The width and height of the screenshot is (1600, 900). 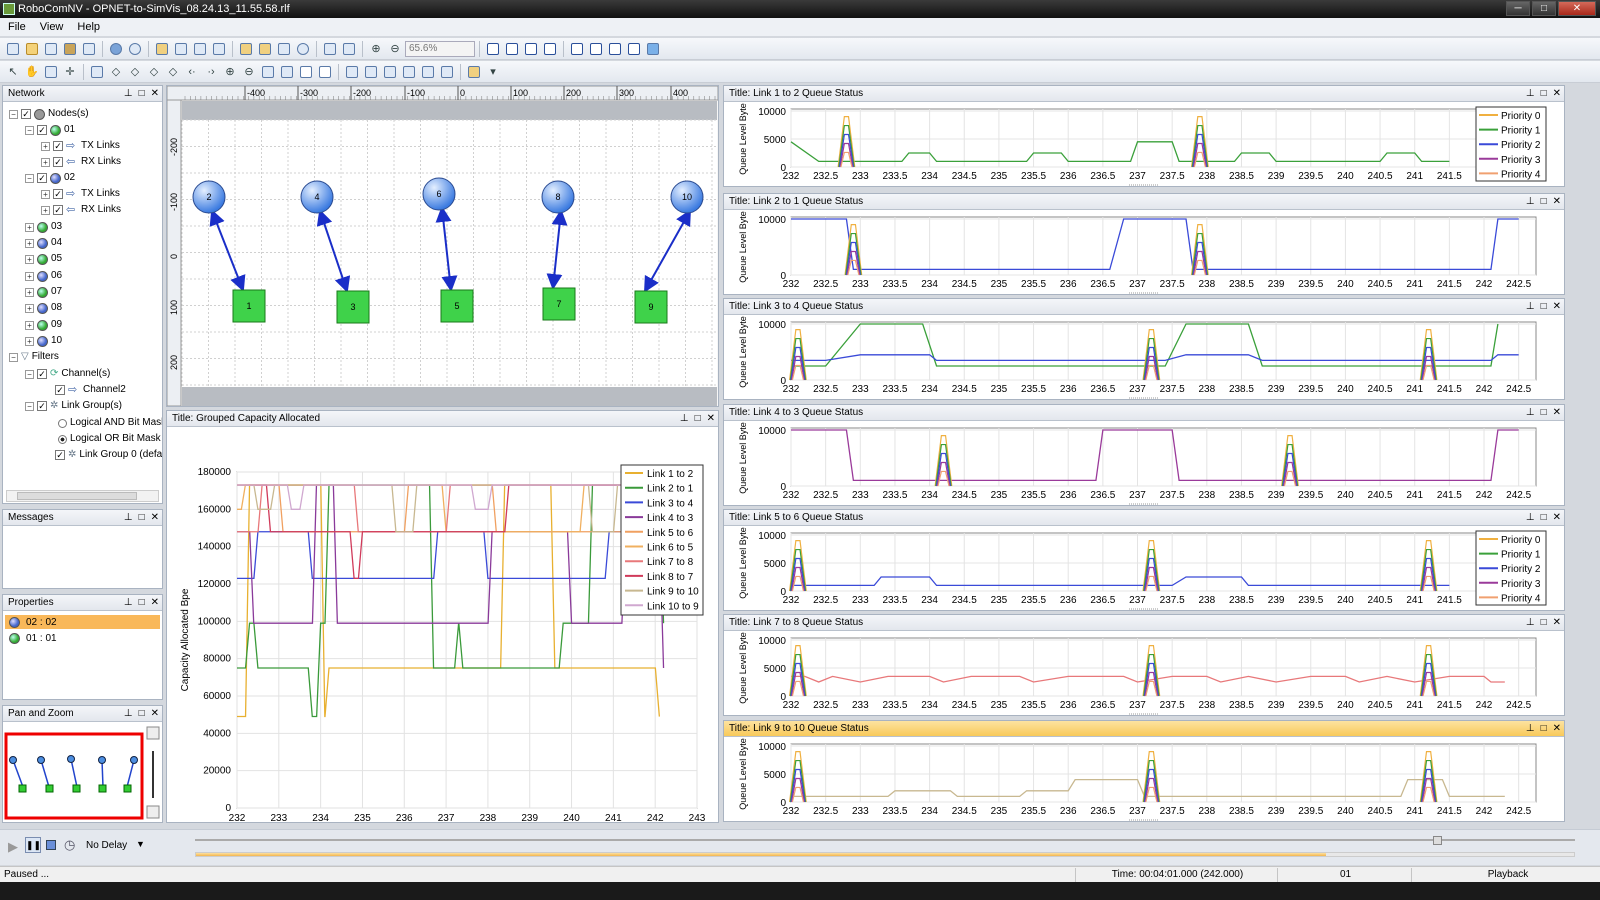 I want to click on connect-icon, so click(x=352, y=72).